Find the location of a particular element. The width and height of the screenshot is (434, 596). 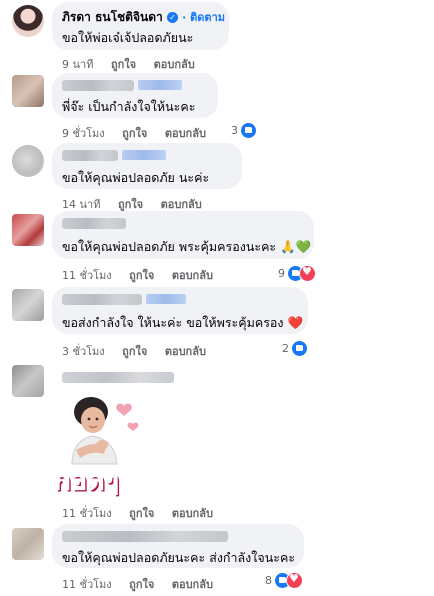

comment-text: ขอให้คุณพ่อปลอดภัยนะคะ ส่งกำลังใจนะคะ is located at coordinates (179, 557).